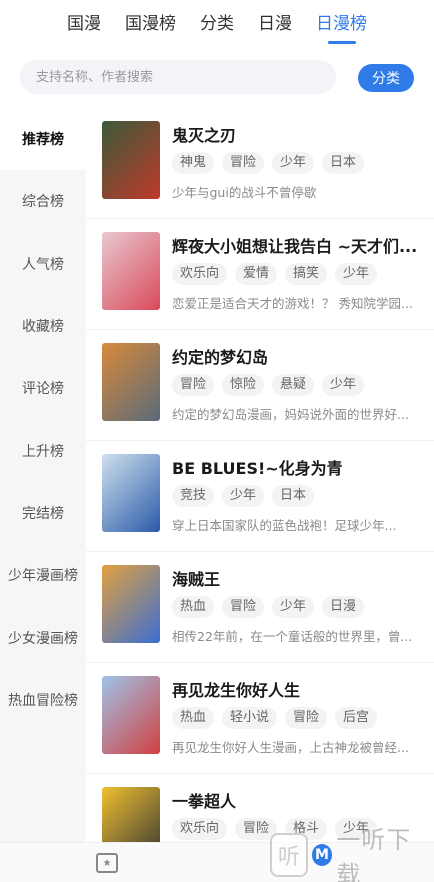 This screenshot has height=882, width=434. What do you see at coordinates (43, 264) in the screenshot?
I see `sidebar-item-popular: 人气榜` at bounding box center [43, 264].